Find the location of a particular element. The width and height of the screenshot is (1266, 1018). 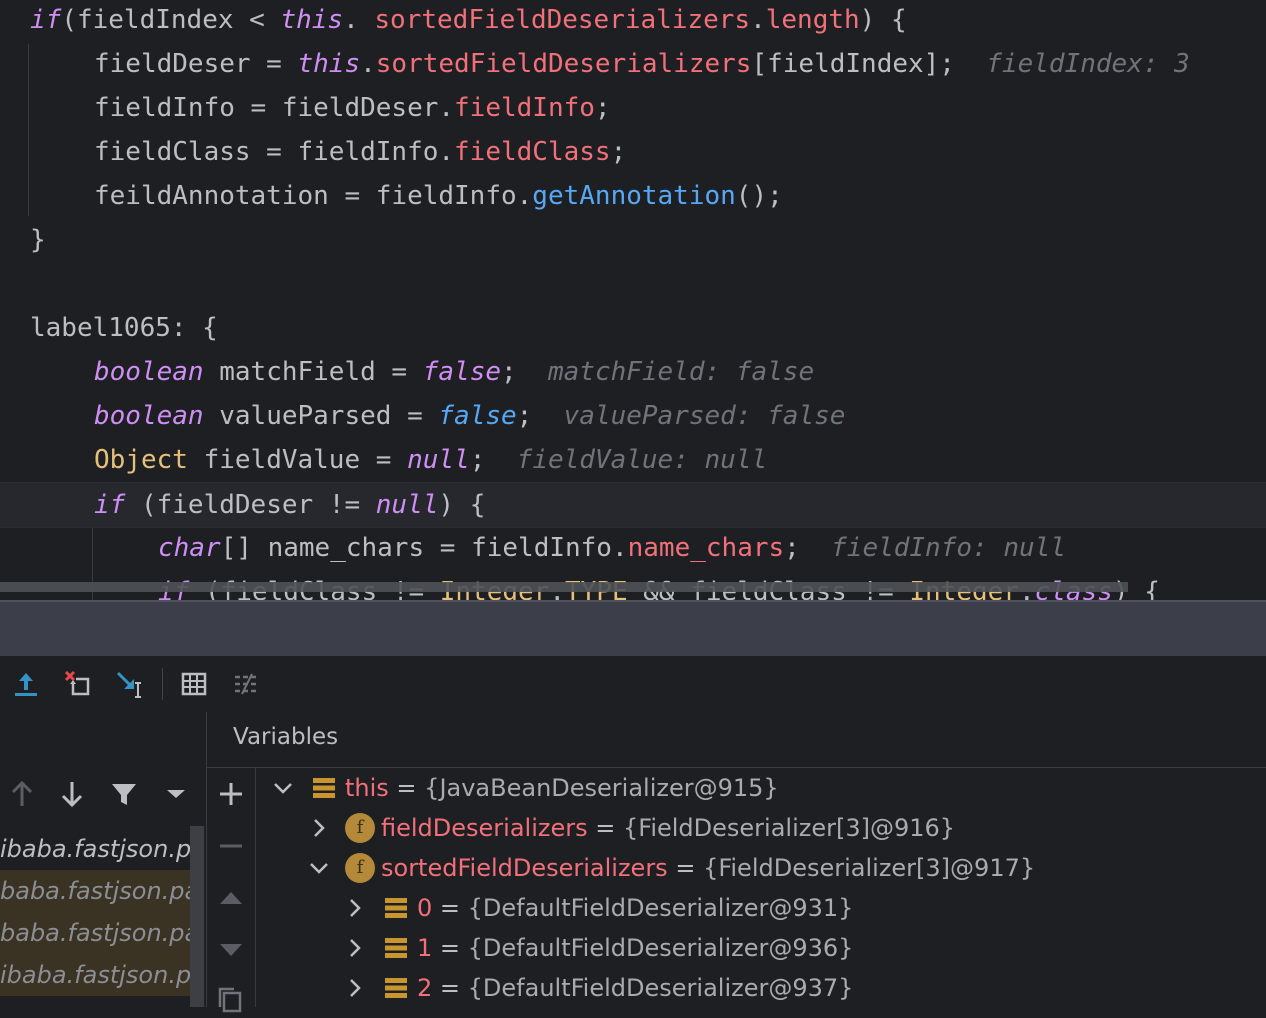

variable-value: {JavaBeanDeserializer@915} is located at coordinates (601, 788).